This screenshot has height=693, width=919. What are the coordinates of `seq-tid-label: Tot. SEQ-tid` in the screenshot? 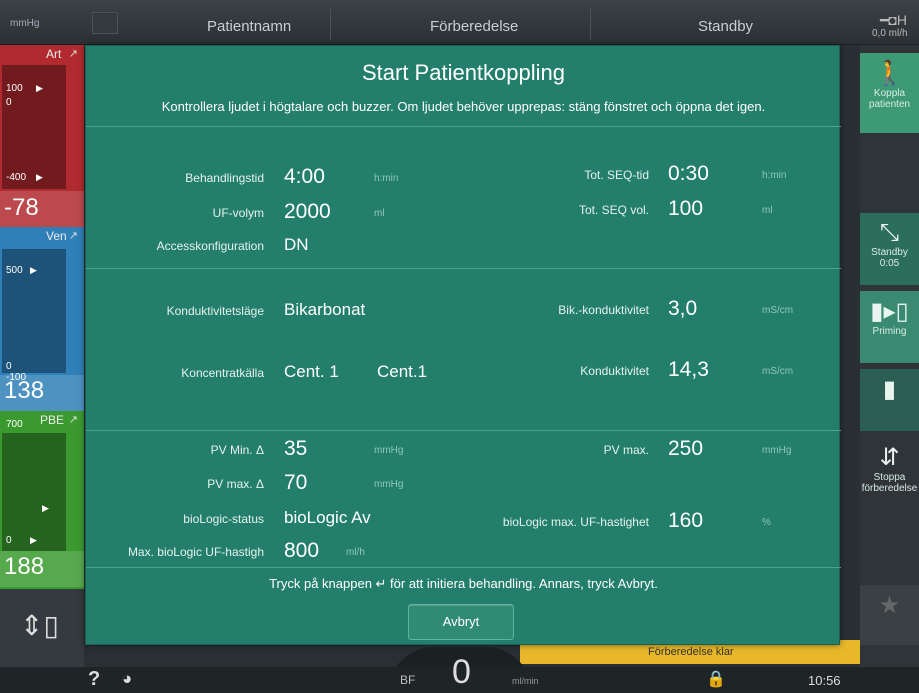 It's located at (616, 175).